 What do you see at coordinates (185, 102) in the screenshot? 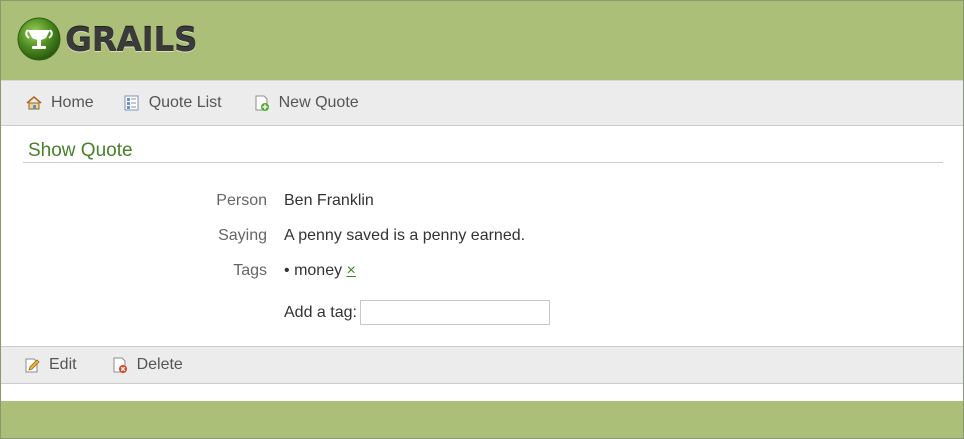
I see `nav-quote-list-label: Quote List` at bounding box center [185, 102].